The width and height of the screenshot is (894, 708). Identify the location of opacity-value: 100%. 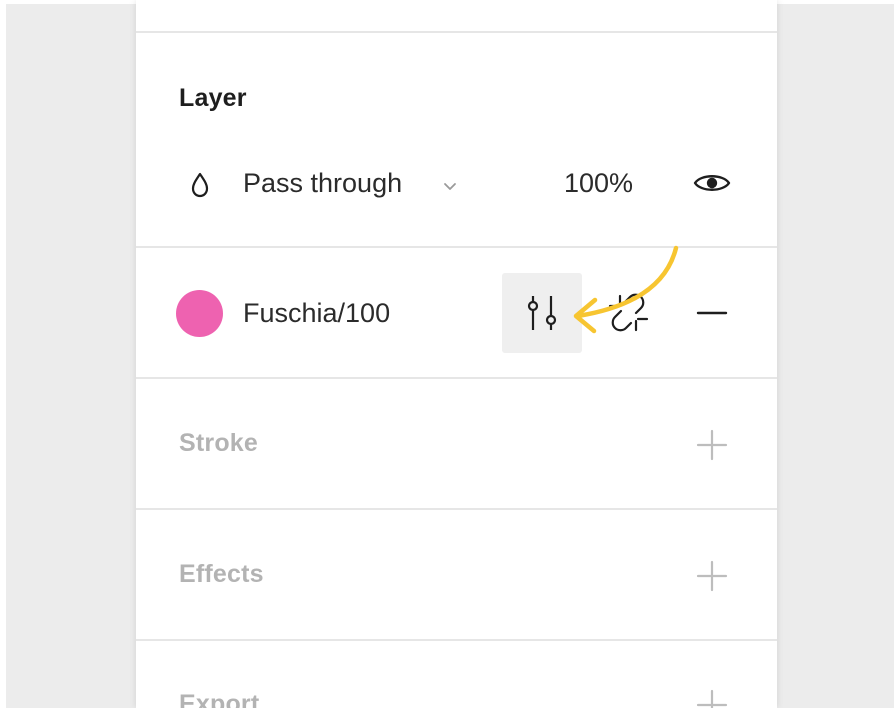
(598, 183).